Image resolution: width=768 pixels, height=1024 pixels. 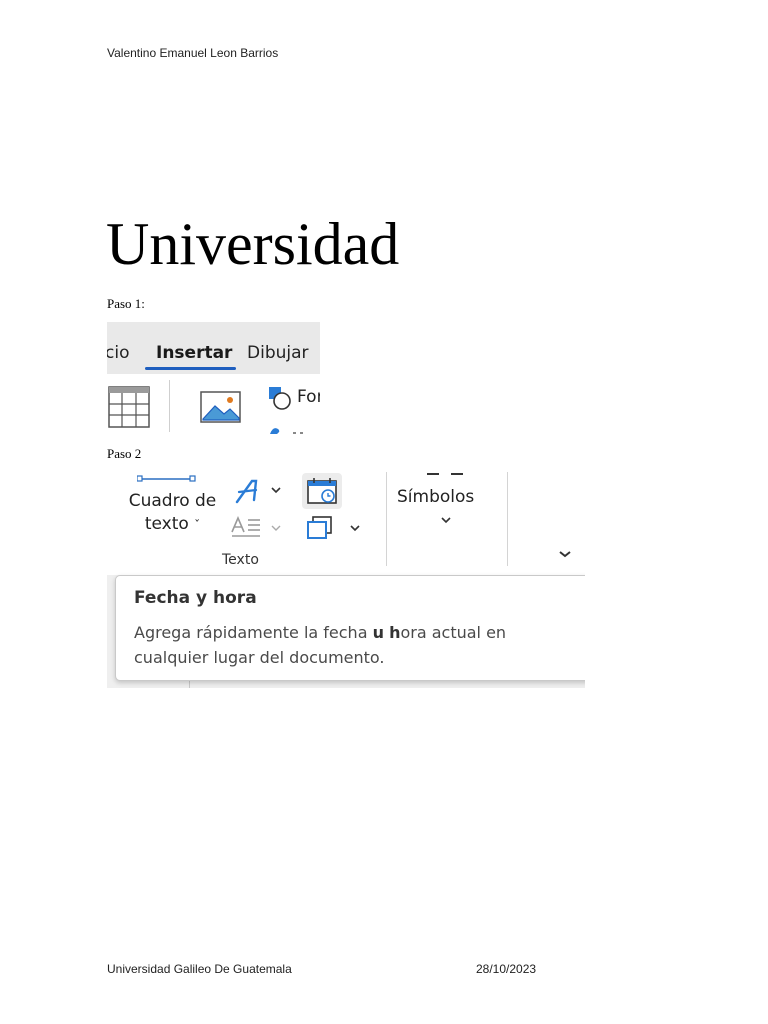 What do you see at coordinates (506, 969) in the screenshot?
I see `footer-date: 28/10/2023` at bounding box center [506, 969].